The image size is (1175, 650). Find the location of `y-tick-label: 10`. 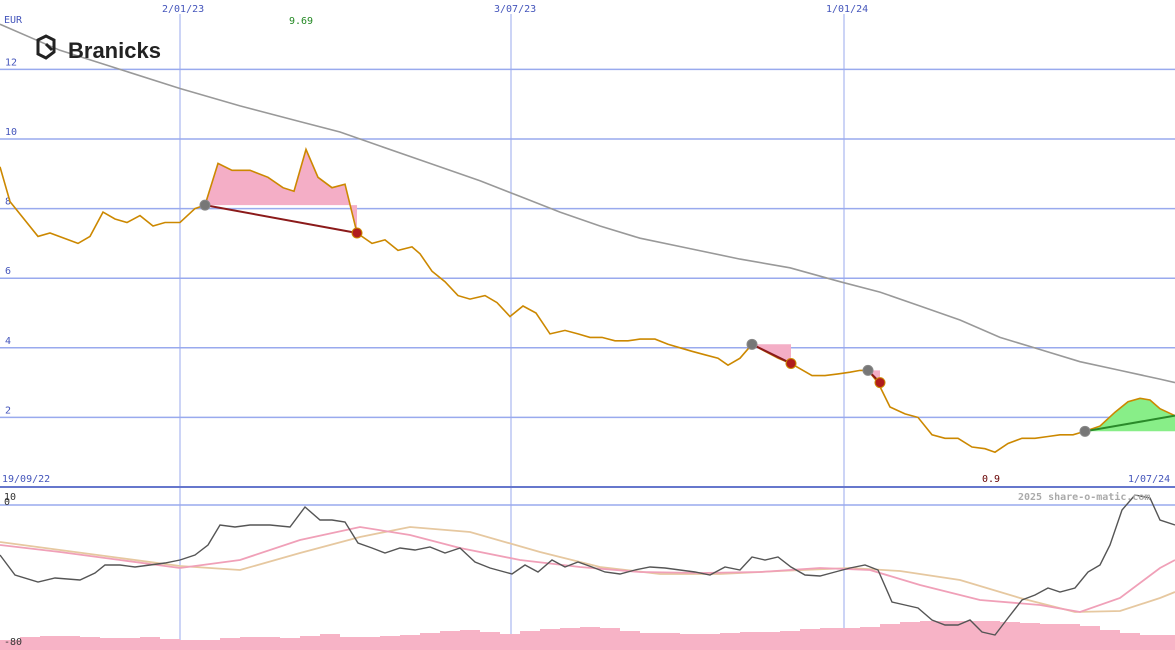

y-tick-label: 10 is located at coordinates (11, 132).